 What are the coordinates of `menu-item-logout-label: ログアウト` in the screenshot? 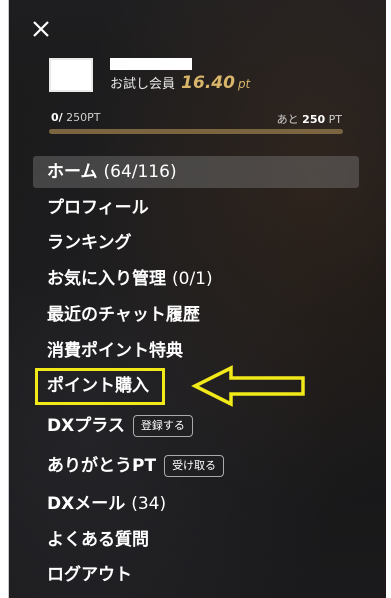 It's located at (89, 575).